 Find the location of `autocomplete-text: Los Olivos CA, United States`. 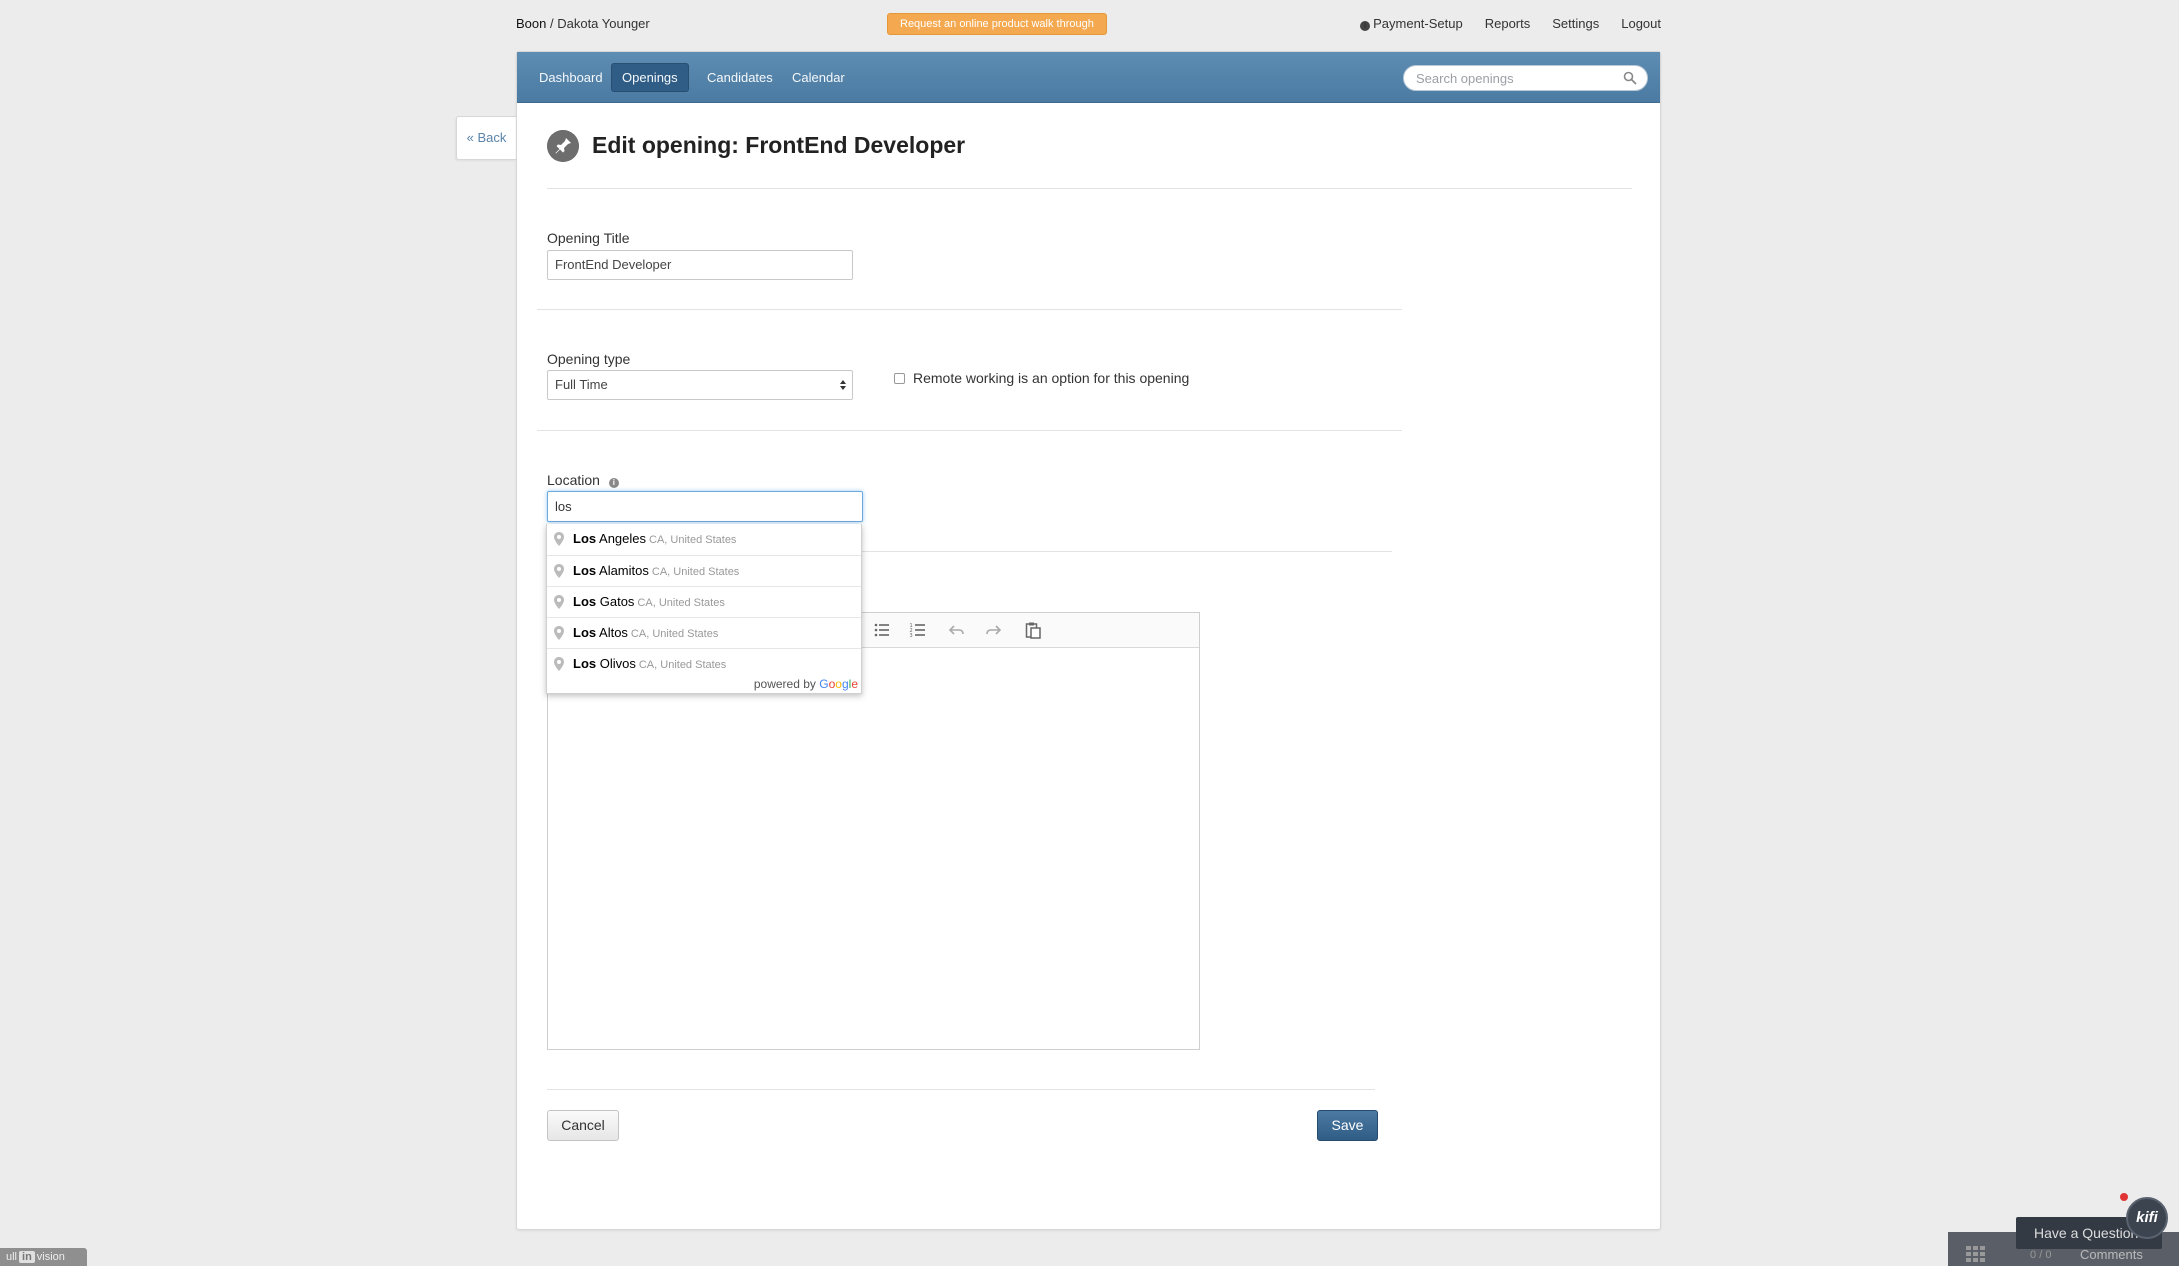

autocomplete-text: Los Olivos CA, United States is located at coordinates (649, 664).